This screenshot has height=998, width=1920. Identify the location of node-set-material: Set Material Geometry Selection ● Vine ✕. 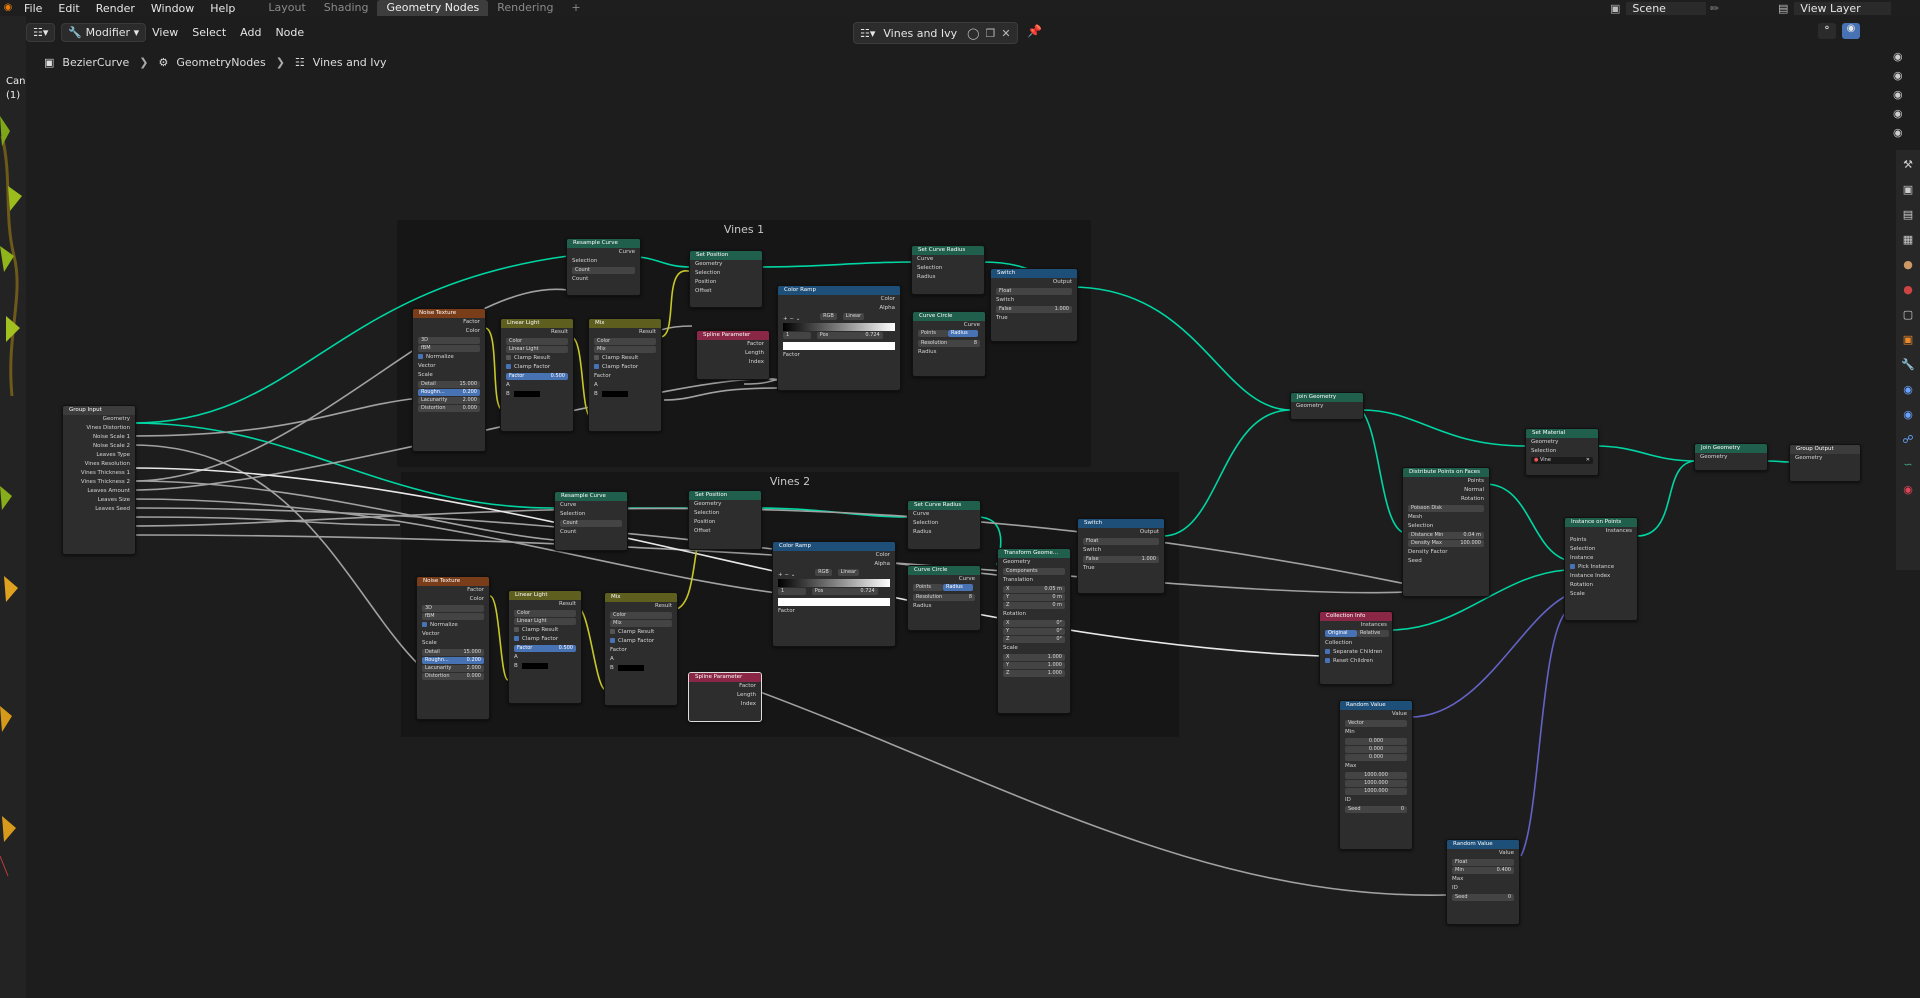
(1562, 452).